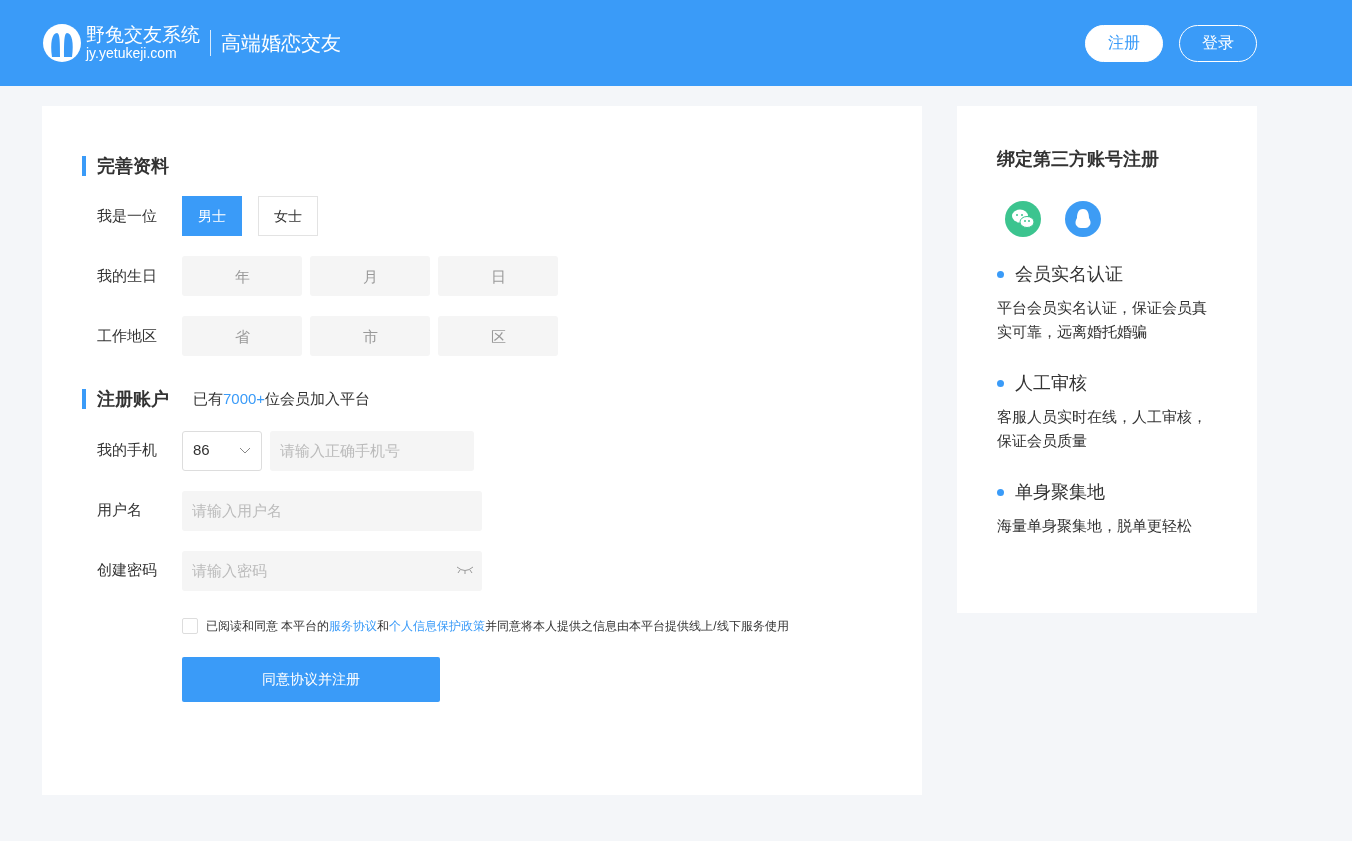 The width and height of the screenshot is (1352, 841). I want to click on agreement-text: 已阅读和同意 本平台的服务协议和个人信息保护政策并同意将本人提供之信息由本平台提供线上/线下服务使用, so click(497, 626).